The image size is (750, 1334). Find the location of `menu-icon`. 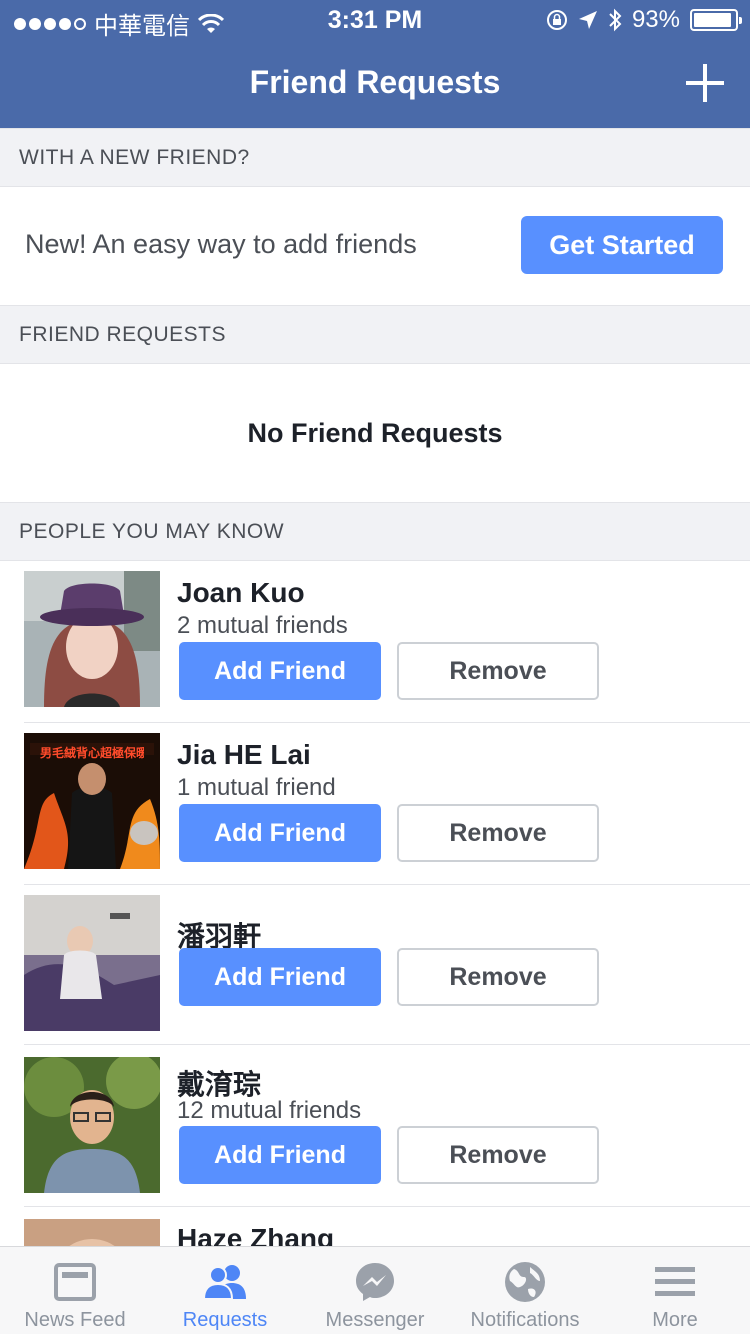

menu-icon is located at coordinates (675, 1282).